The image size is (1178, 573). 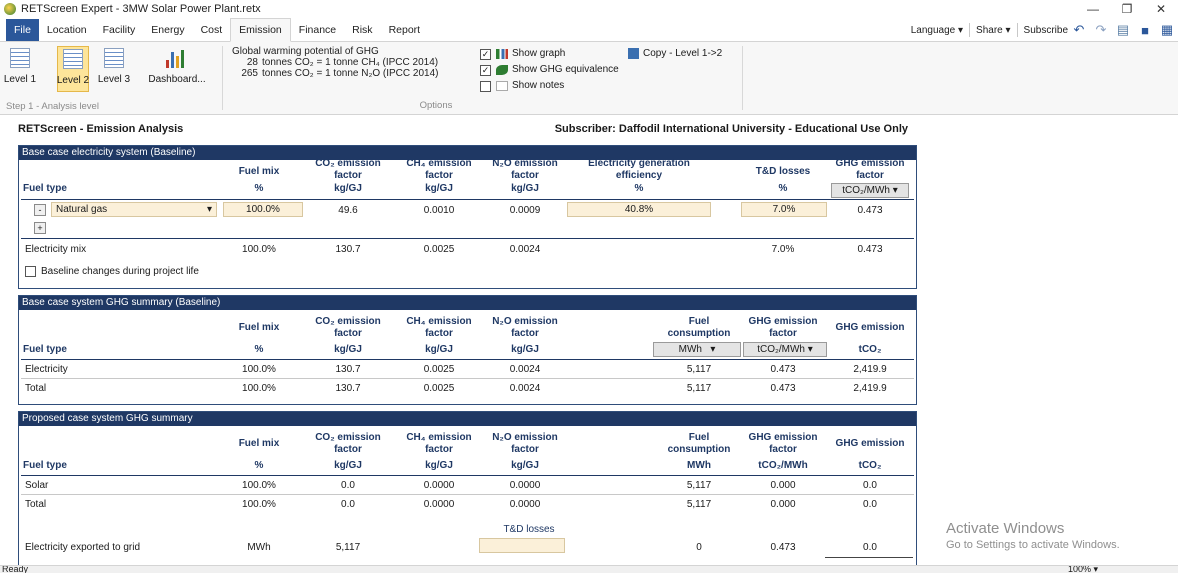 I want to click on show-ghg-option: ✓ Show GHG equivalence, so click(x=549, y=70).